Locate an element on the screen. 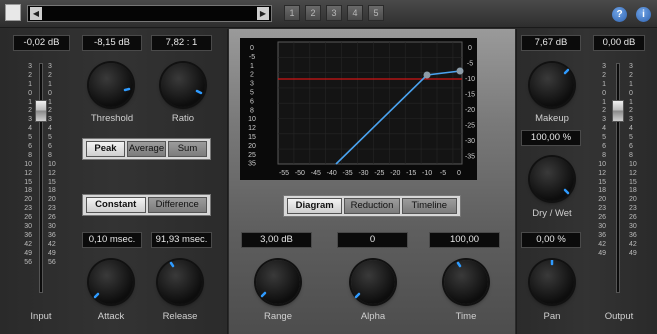 The width and height of the screenshot is (657, 334). detection-peak-button: Peak is located at coordinates (105, 149).